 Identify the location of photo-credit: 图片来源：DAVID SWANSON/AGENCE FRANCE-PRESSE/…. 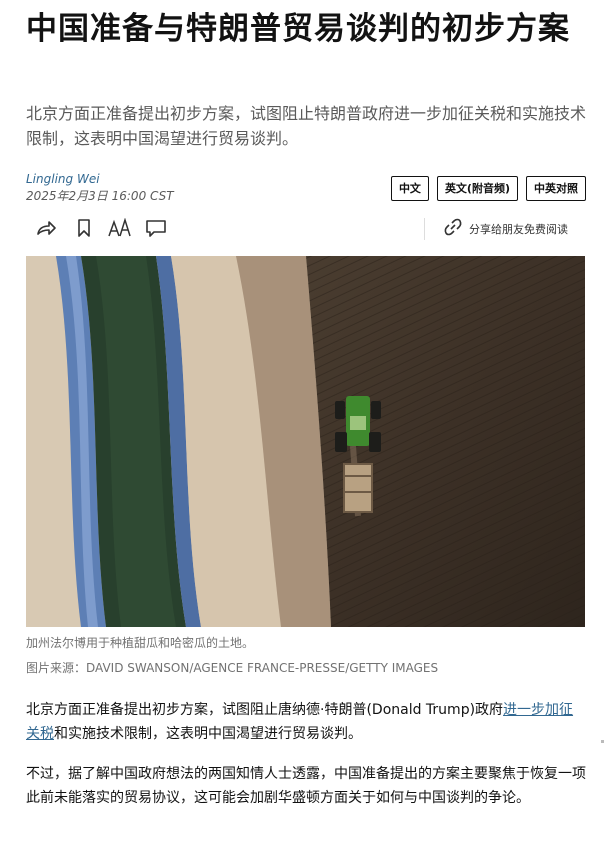
(232, 668).